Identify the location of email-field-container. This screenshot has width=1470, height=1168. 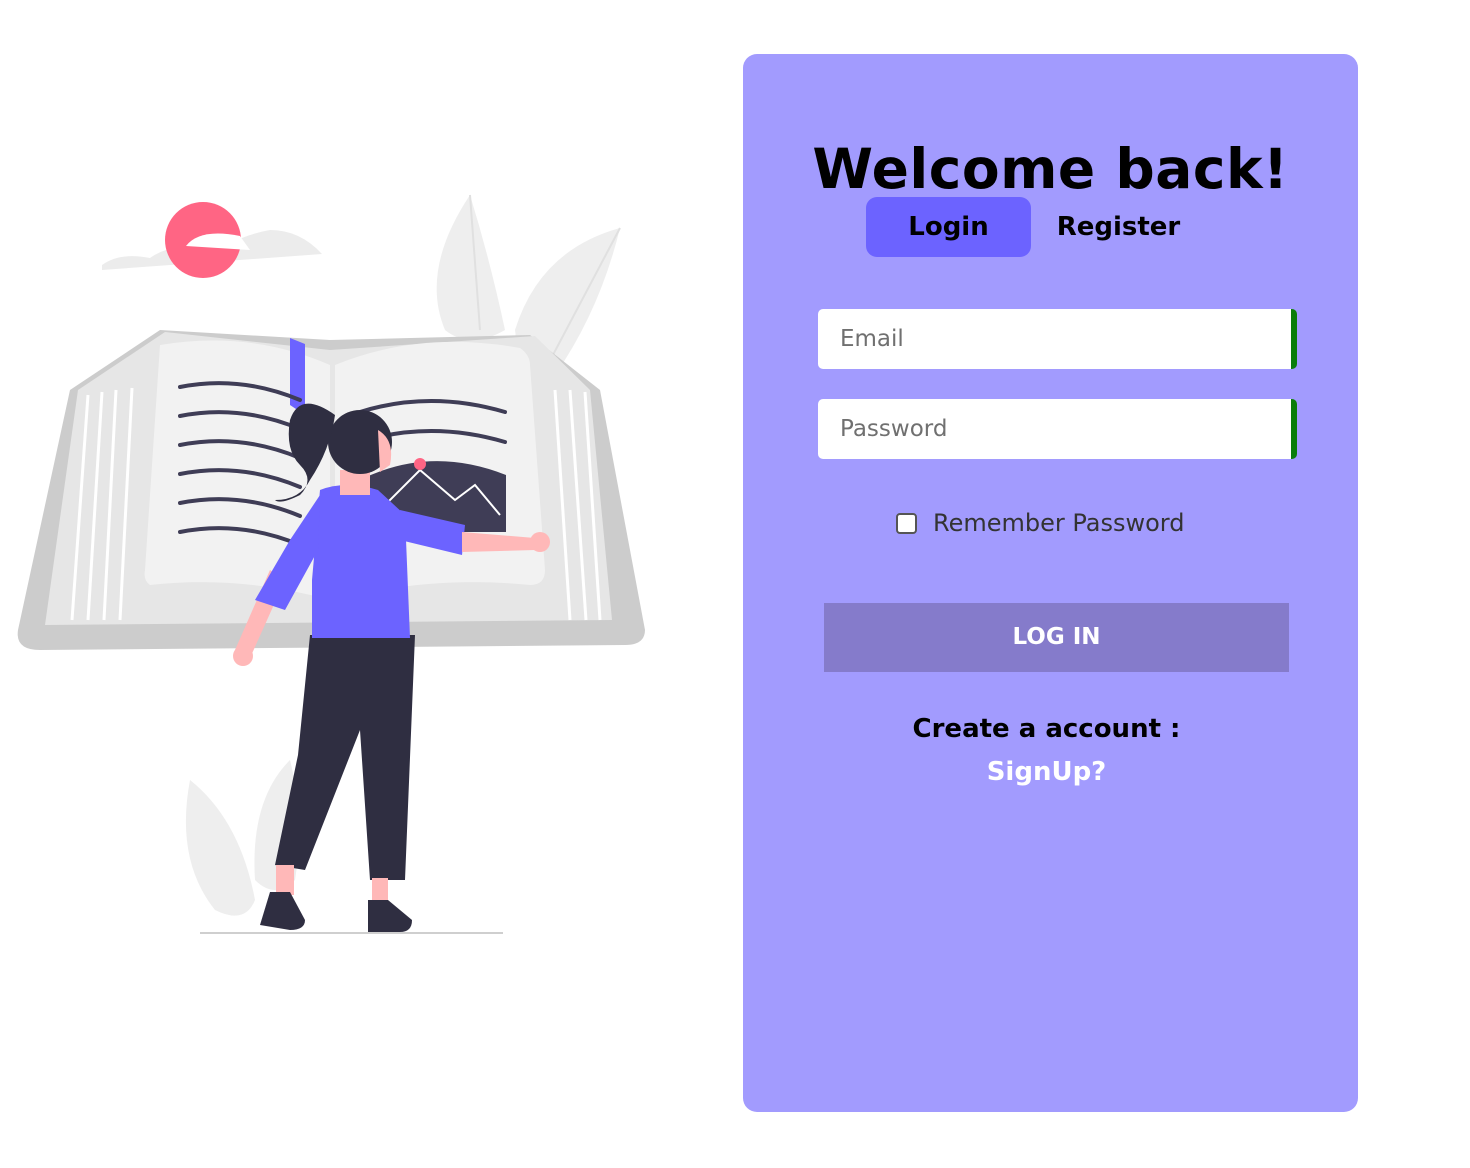
(1057, 339).